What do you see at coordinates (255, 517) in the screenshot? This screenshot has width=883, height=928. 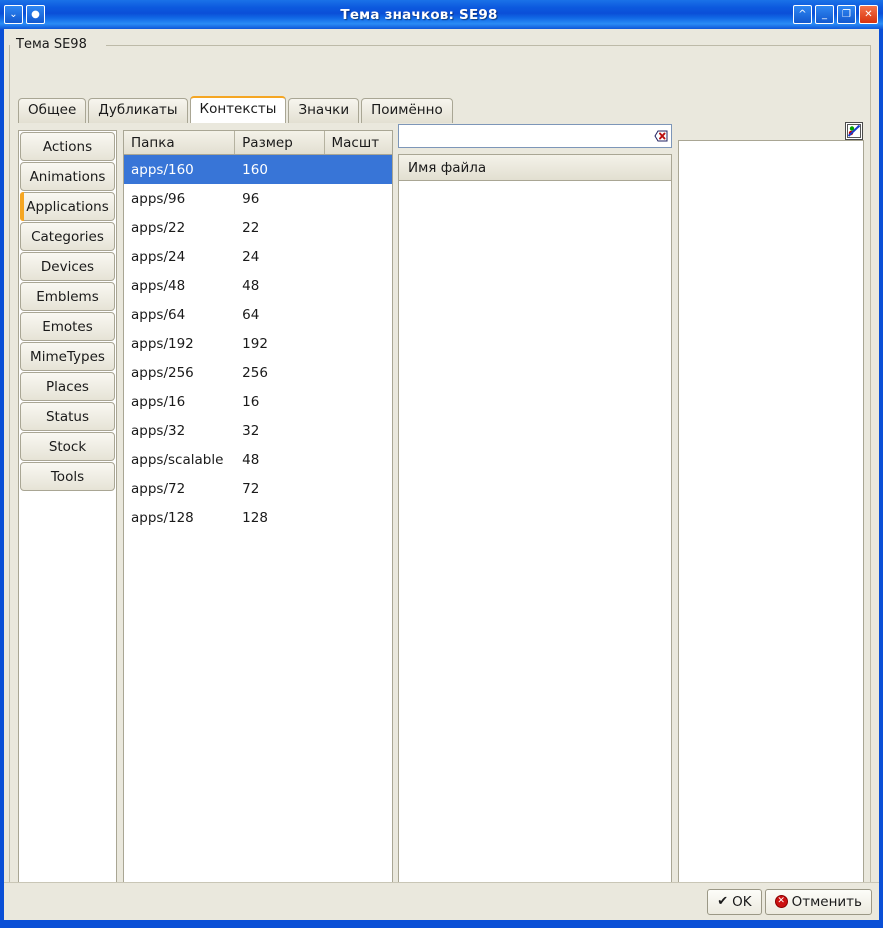 I see `cell-size: 128` at bounding box center [255, 517].